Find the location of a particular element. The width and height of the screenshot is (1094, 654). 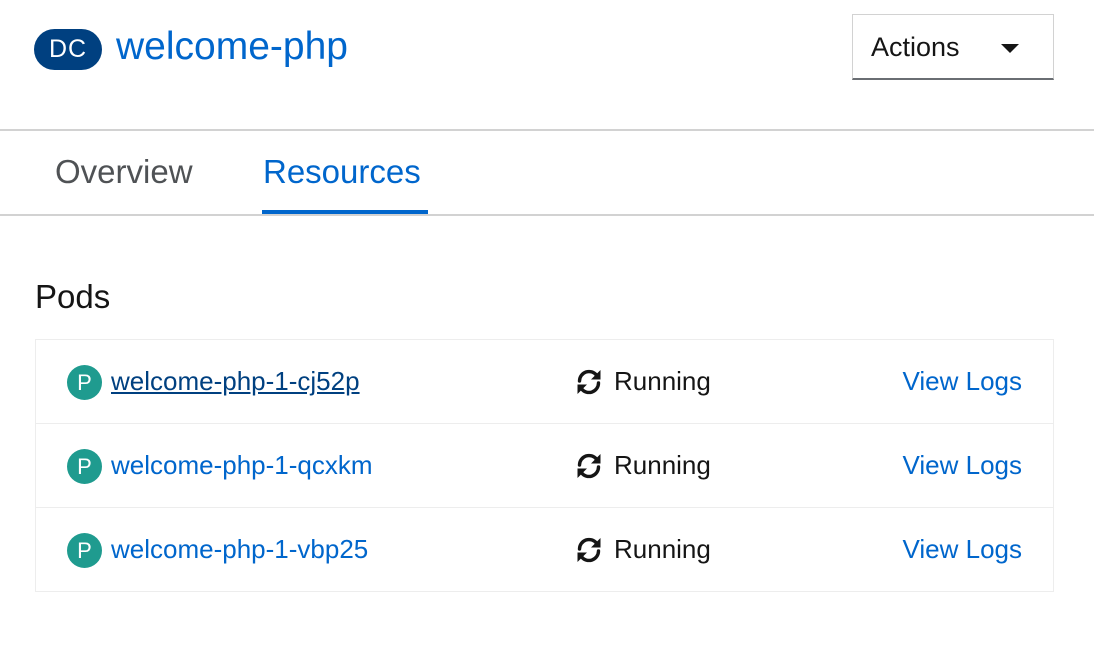

pod-name-link: welcome-php-1-cj52p is located at coordinates (235, 381).